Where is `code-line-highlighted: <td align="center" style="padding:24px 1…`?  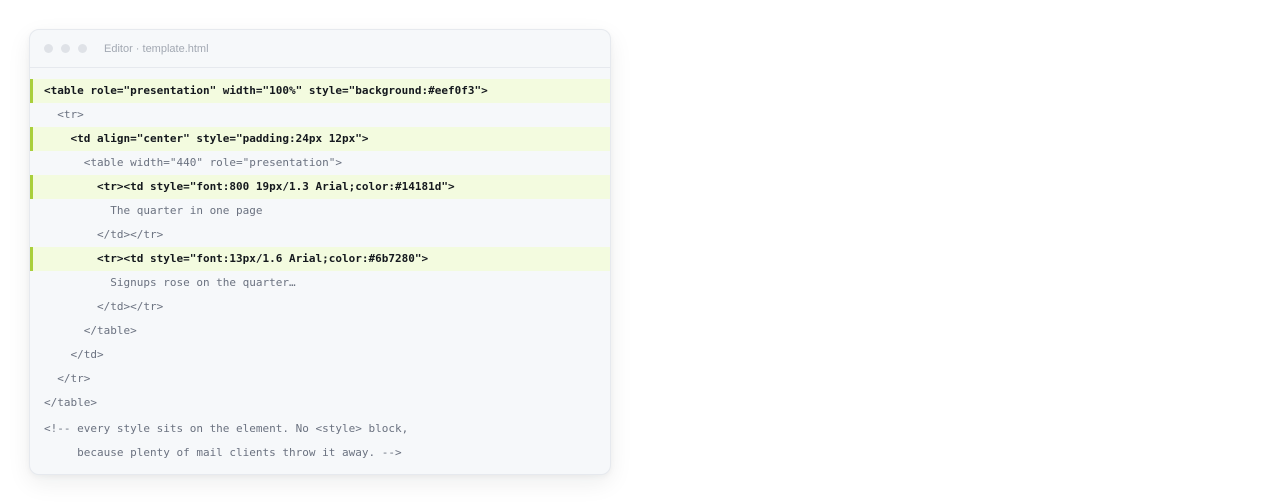
code-line-highlighted: <td align="center" style="padding:24px 1… is located at coordinates (320, 139).